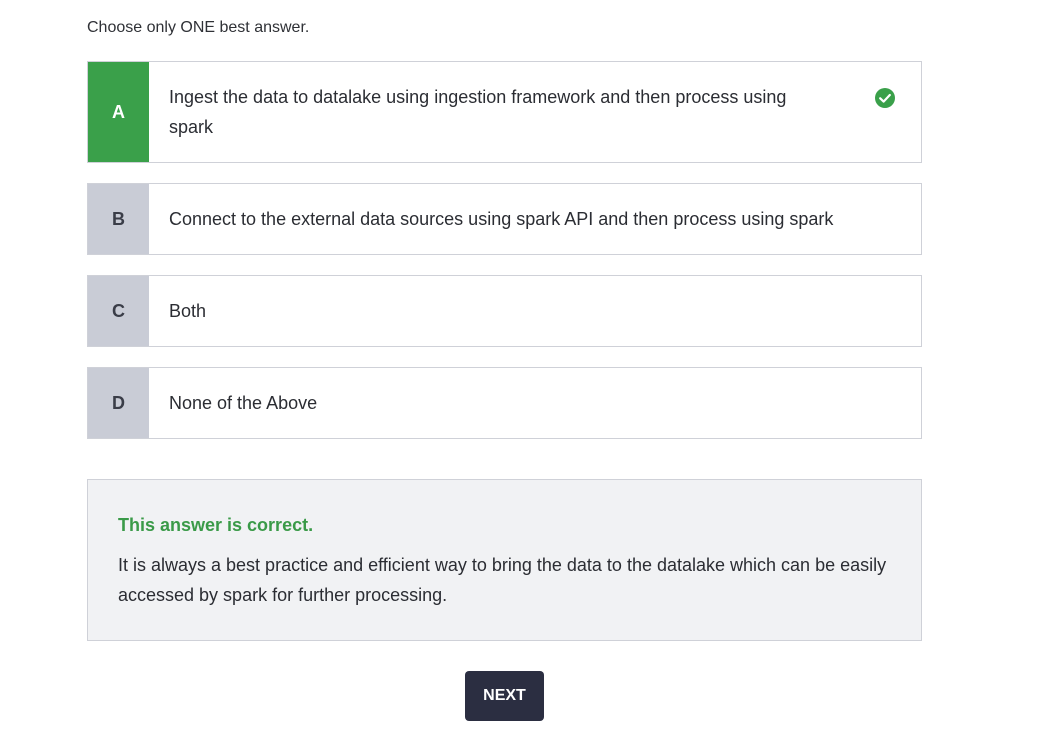 This screenshot has width=1056, height=737. What do you see at coordinates (504, 696) in the screenshot?
I see `next-button: NEXT` at bounding box center [504, 696].